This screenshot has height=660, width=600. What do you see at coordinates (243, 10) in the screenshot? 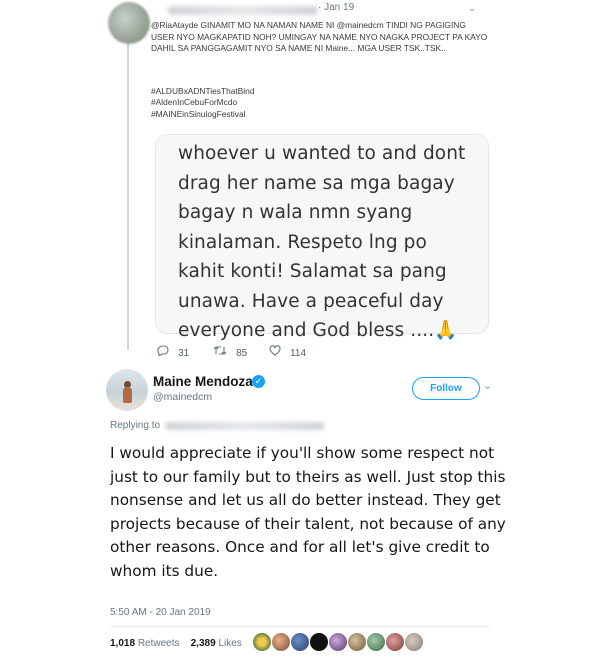
I see `reply-author-name-redacted` at bounding box center [243, 10].